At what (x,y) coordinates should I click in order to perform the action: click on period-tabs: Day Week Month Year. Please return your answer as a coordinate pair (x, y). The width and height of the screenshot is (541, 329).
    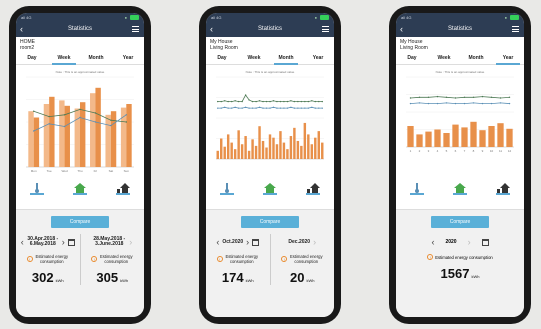
    Looking at the image, I should click on (80, 59).